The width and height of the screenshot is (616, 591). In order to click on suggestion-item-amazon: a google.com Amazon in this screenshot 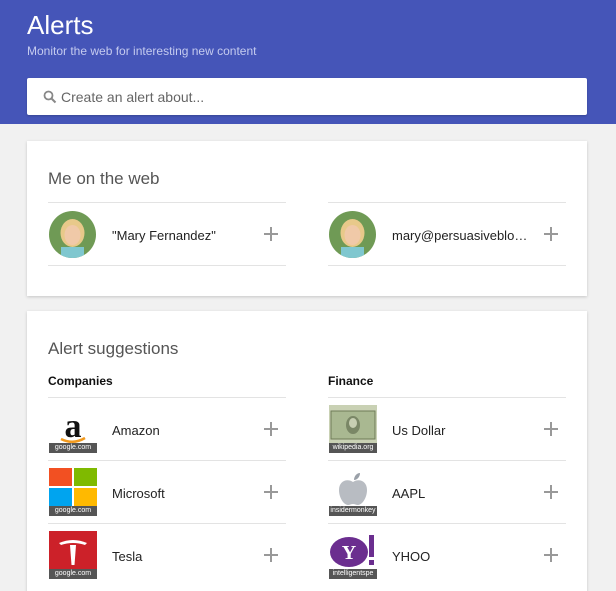, I will do `click(167, 428)`.